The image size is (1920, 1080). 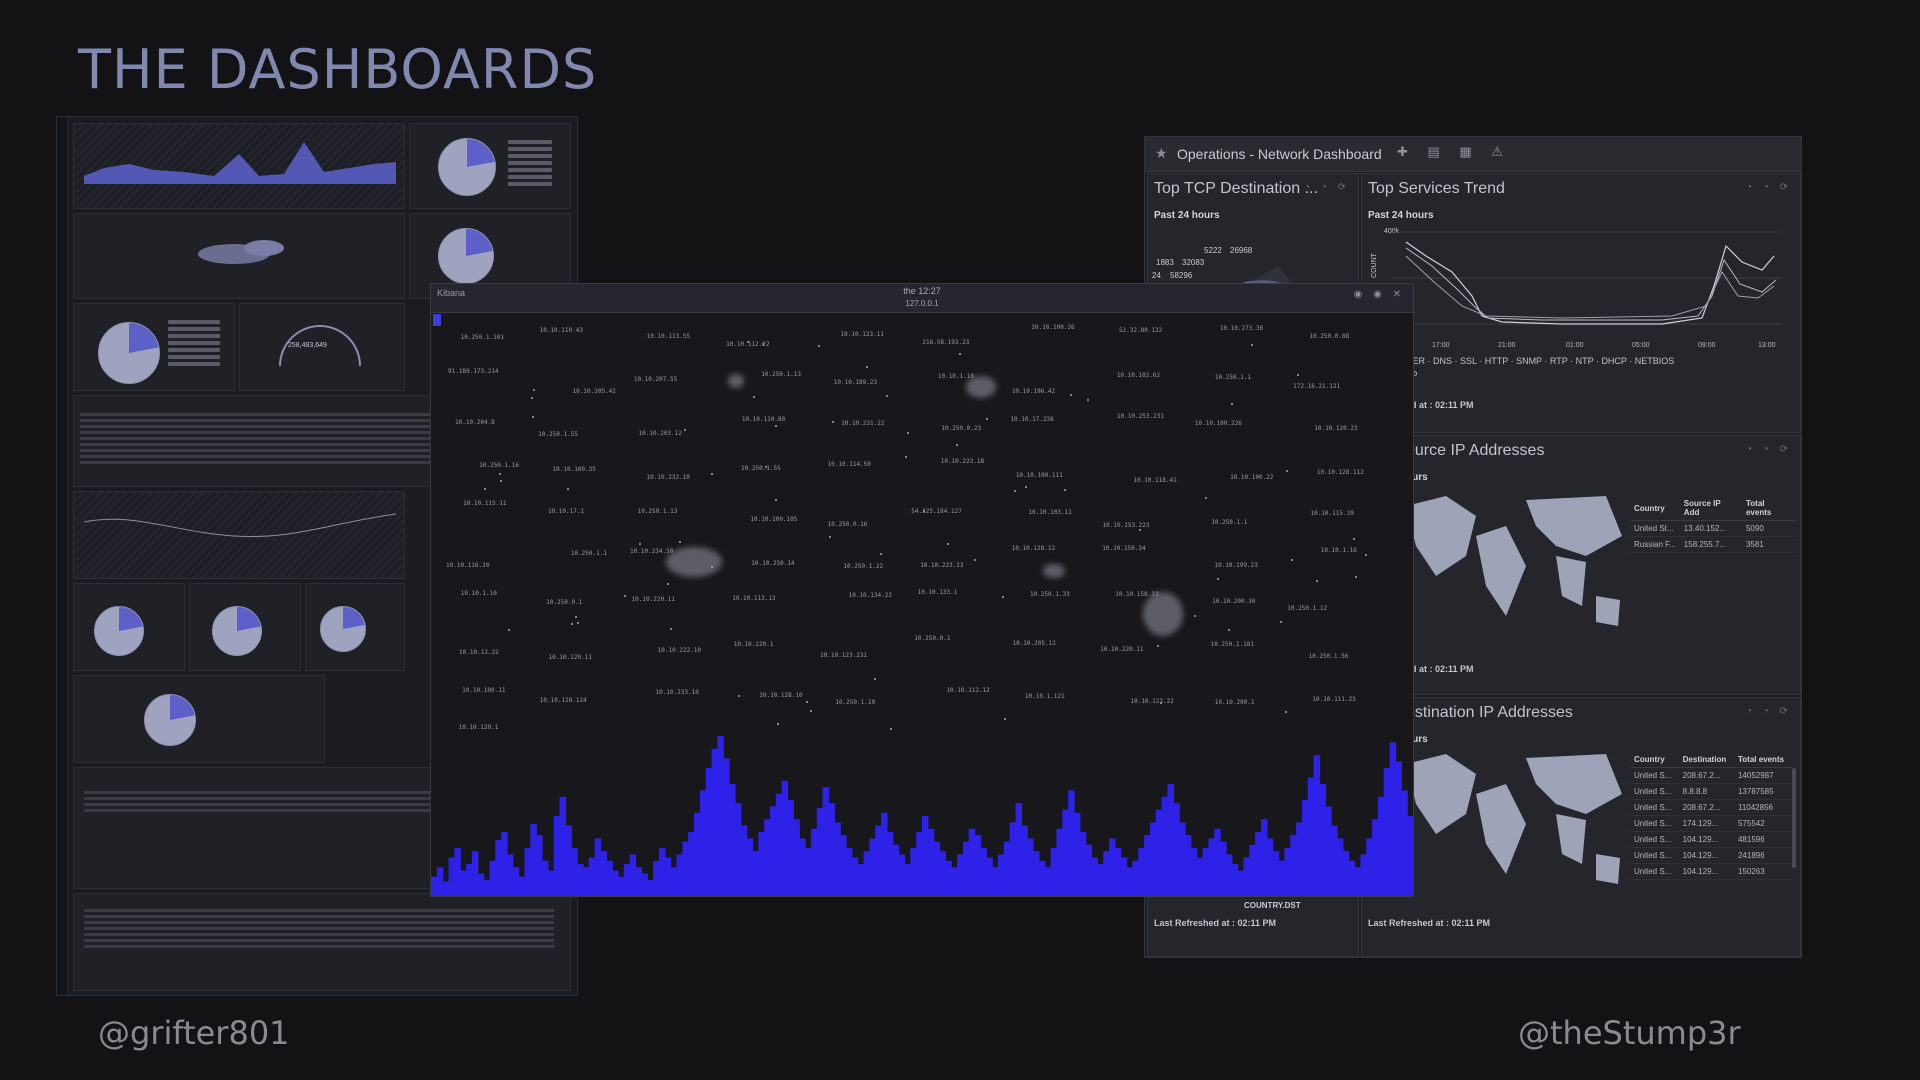 I want to click on ip-node-label: 10.10.123.231, so click(x=843, y=655).